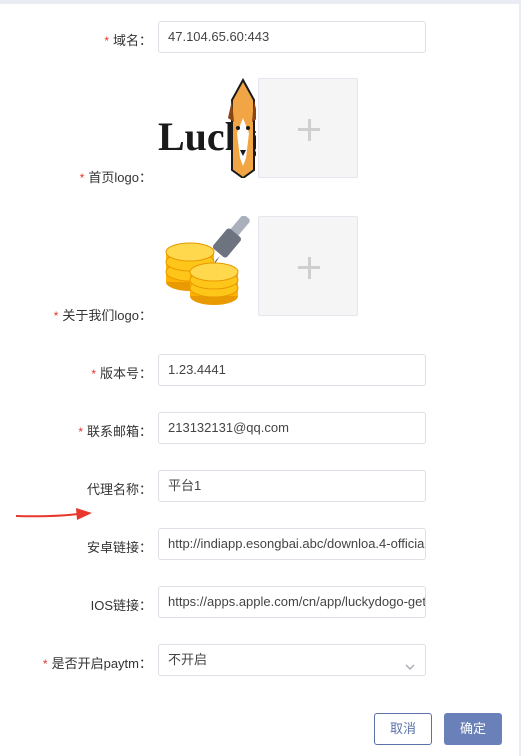  What do you see at coordinates (292, 370) in the screenshot?
I see `version-input: 1.23.4441` at bounding box center [292, 370].